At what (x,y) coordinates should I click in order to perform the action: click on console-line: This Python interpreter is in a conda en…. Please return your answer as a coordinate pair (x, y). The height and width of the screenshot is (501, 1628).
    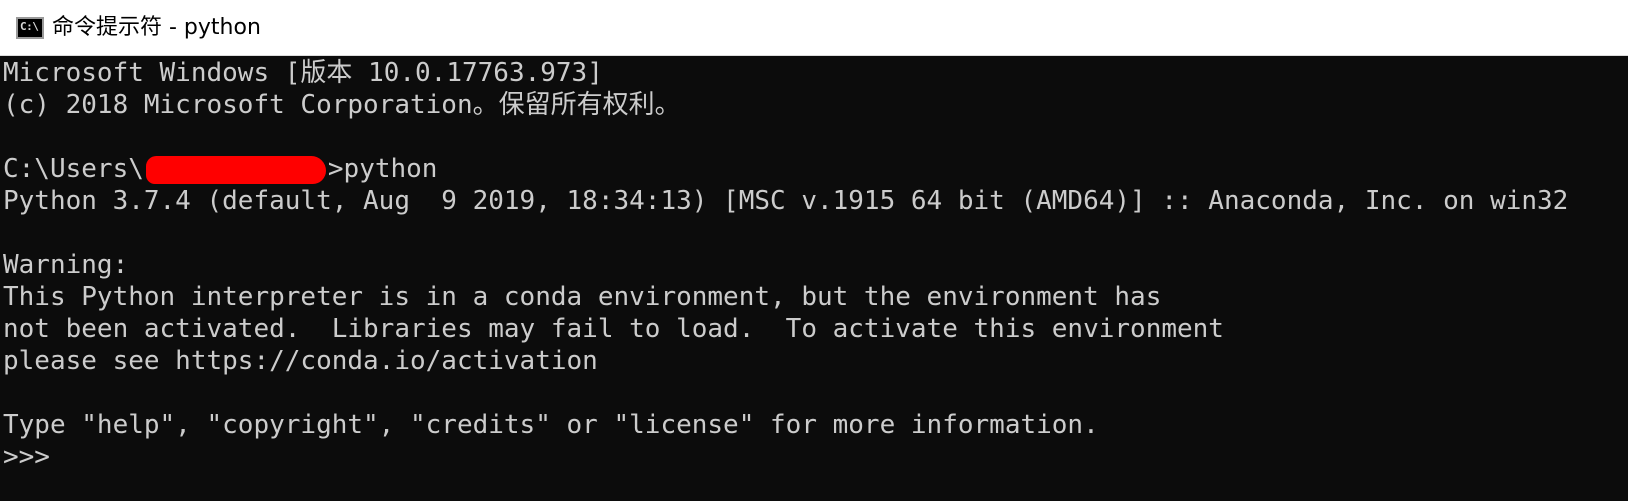
    Looking at the image, I should click on (582, 297).